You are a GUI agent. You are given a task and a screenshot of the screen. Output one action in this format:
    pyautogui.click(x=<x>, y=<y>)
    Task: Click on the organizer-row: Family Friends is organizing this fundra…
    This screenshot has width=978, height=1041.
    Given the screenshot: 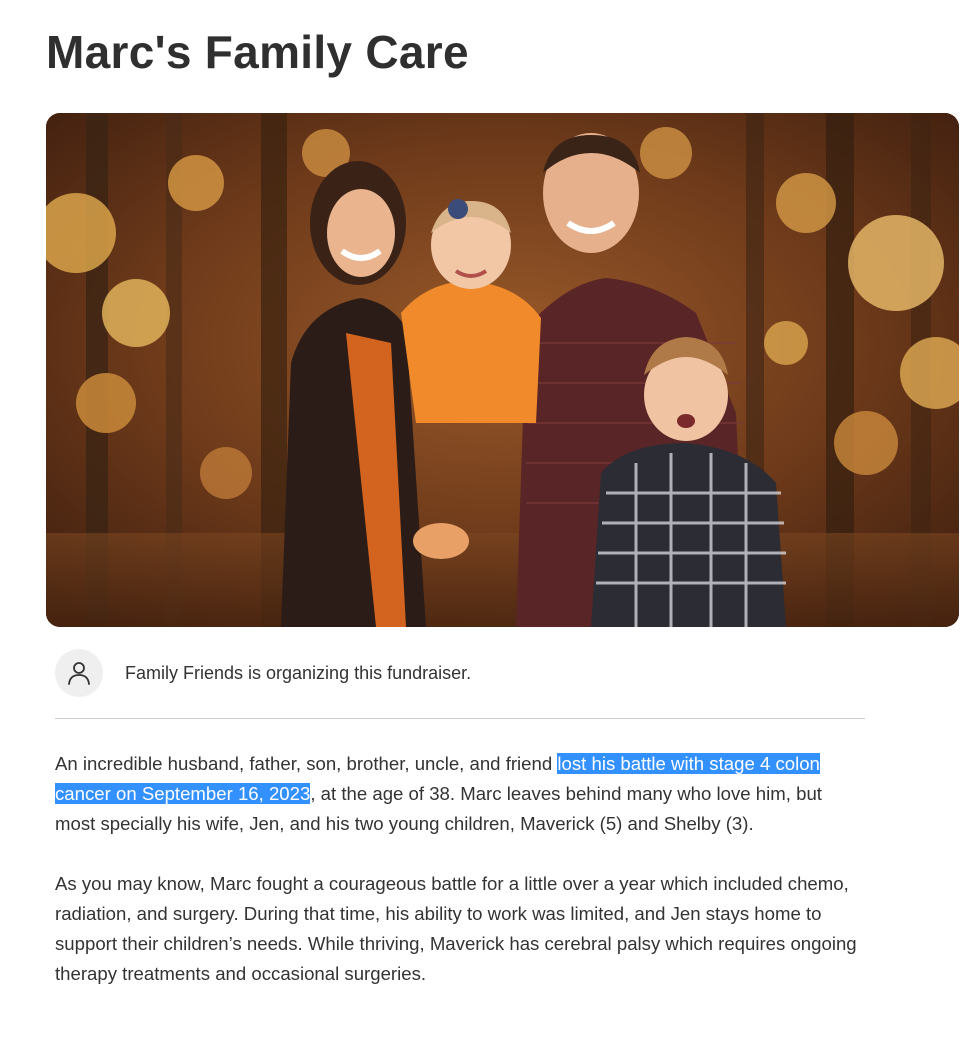 What is the action you would take?
    pyautogui.click(x=460, y=673)
    